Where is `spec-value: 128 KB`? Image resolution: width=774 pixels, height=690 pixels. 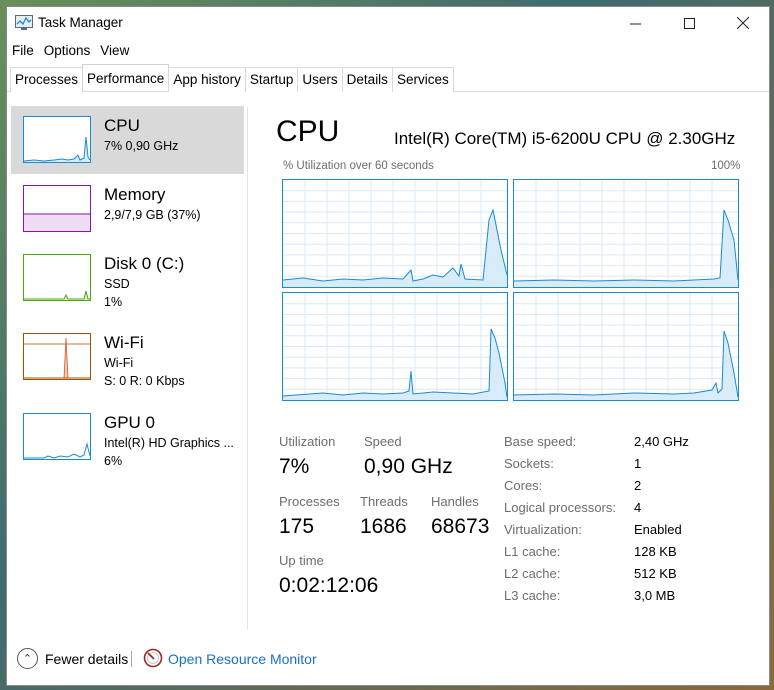 spec-value: 128 KB is located at coordinates (655, 551).